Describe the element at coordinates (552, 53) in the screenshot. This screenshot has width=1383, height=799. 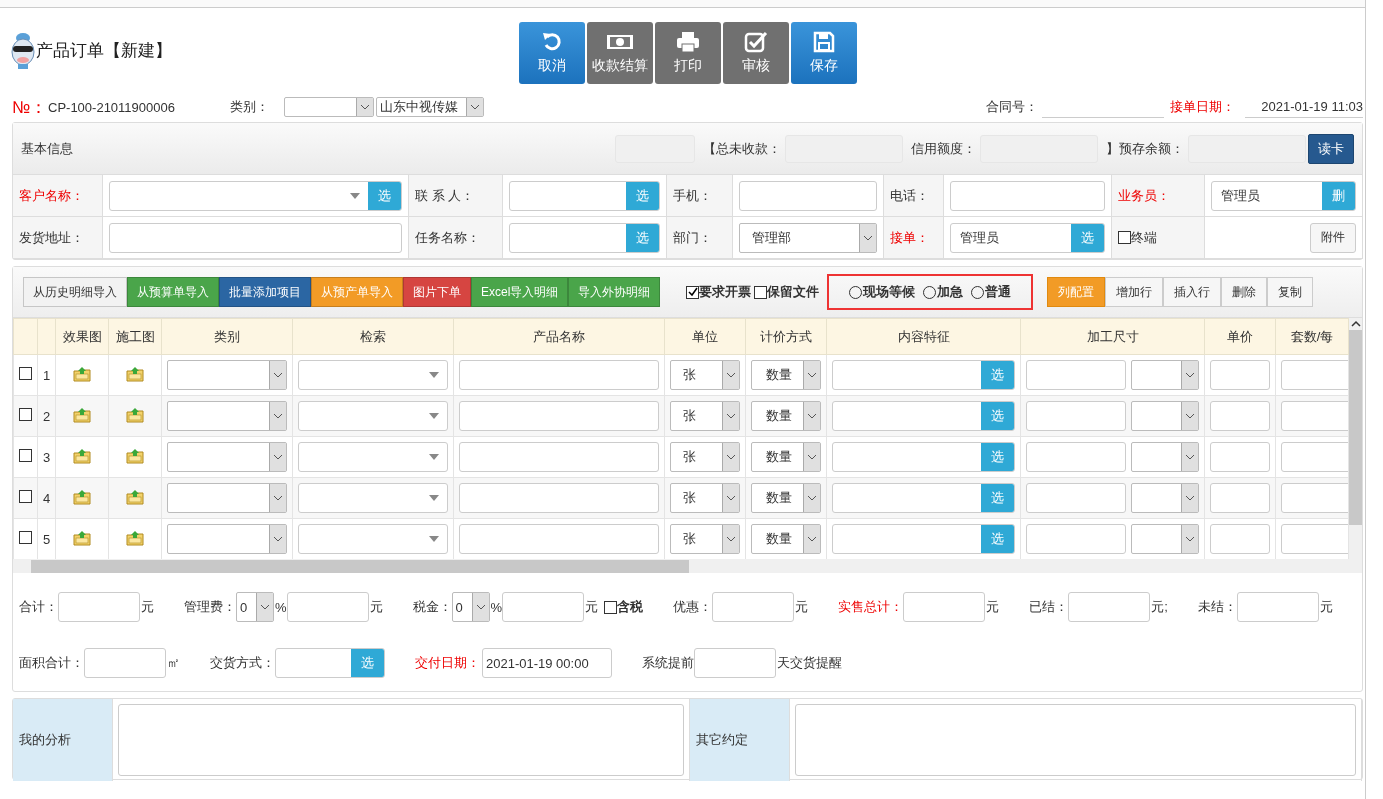
I see `action-button: 取消` at that location.